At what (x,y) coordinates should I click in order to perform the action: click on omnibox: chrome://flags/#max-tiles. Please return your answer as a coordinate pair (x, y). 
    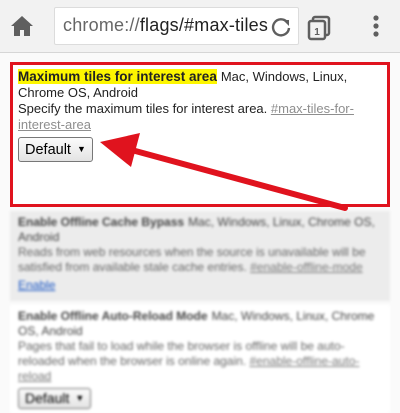
    Looking at the image, I should click on (176, 26).